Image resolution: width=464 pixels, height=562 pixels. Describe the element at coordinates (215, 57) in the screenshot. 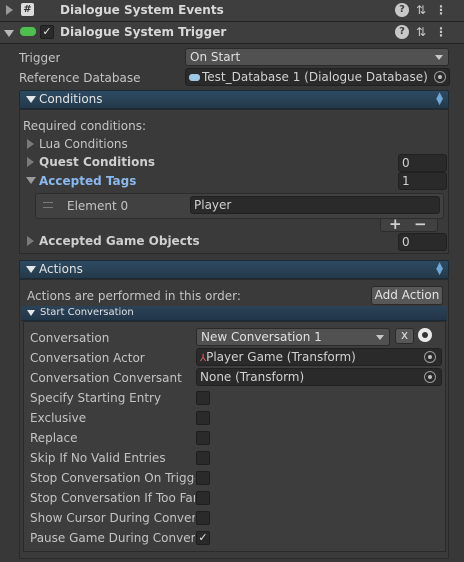

I see `trigger-value: On Start` at that location.